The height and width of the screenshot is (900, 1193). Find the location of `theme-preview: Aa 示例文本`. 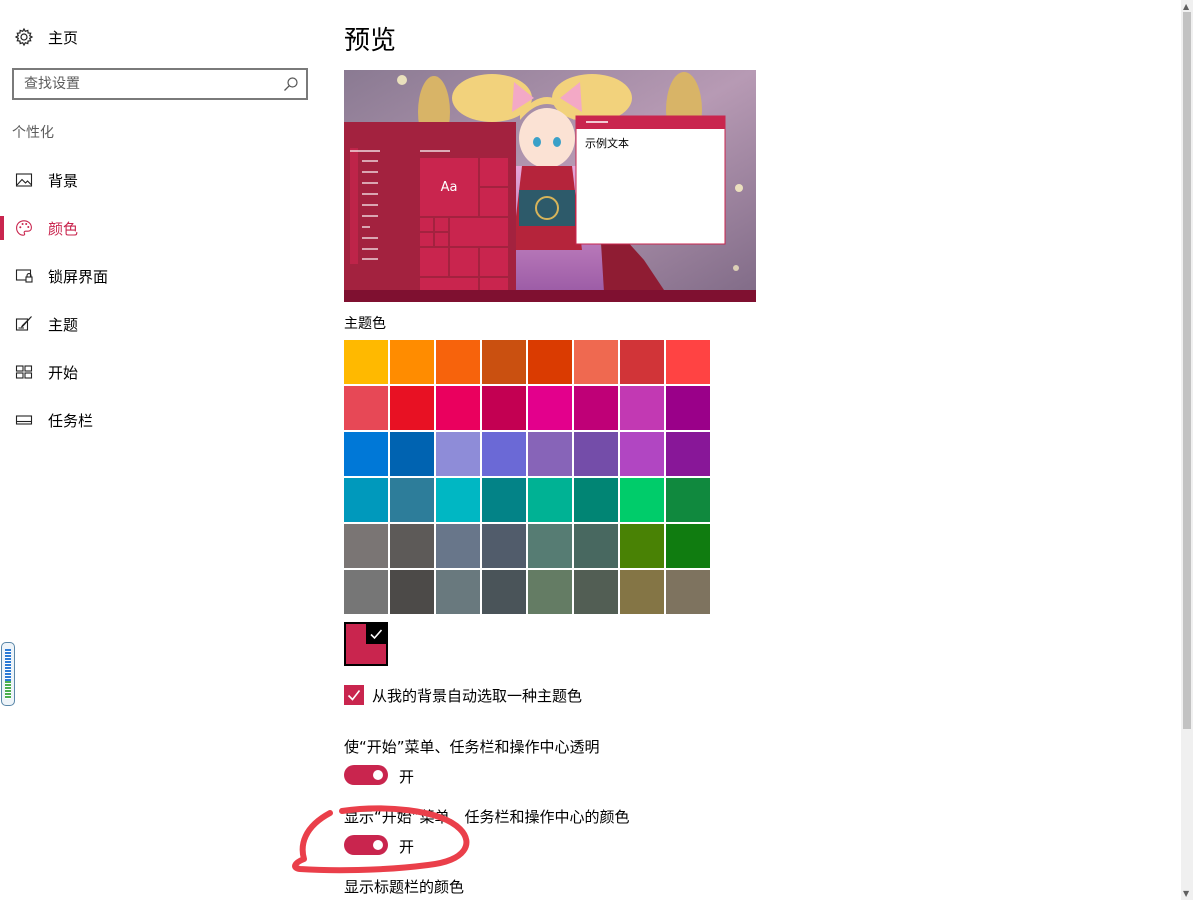

theme-preview: Aa 示例文本 is located at coordinates (550, 186).